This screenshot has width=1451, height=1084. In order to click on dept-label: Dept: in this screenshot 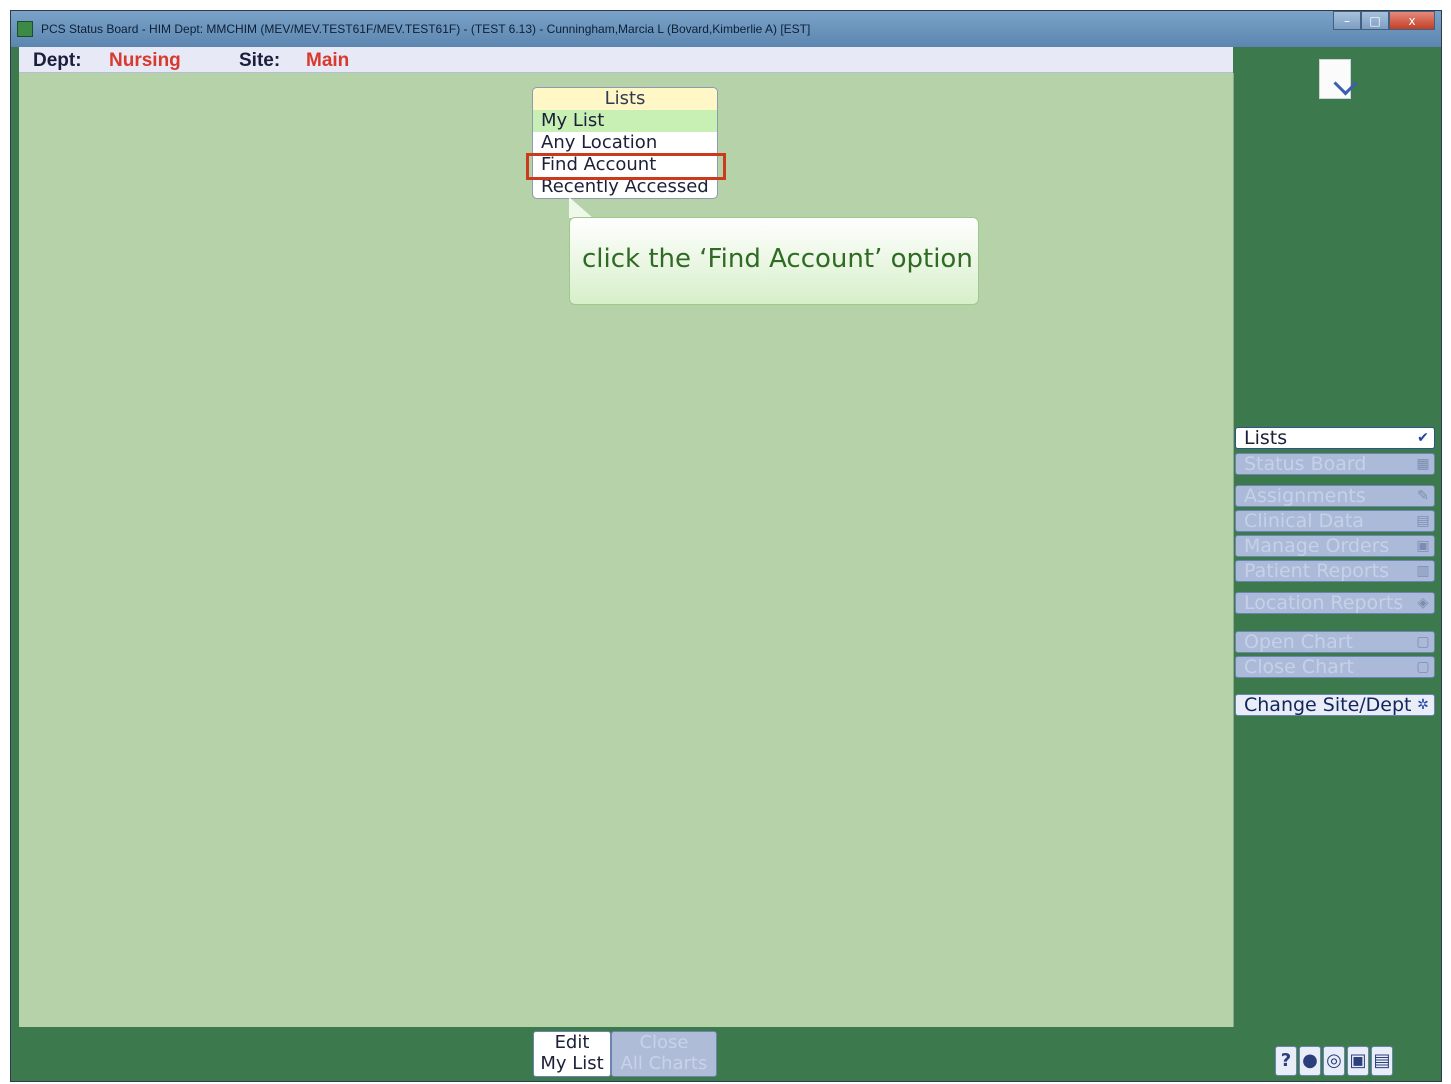, I will do `click(57, 60)`.